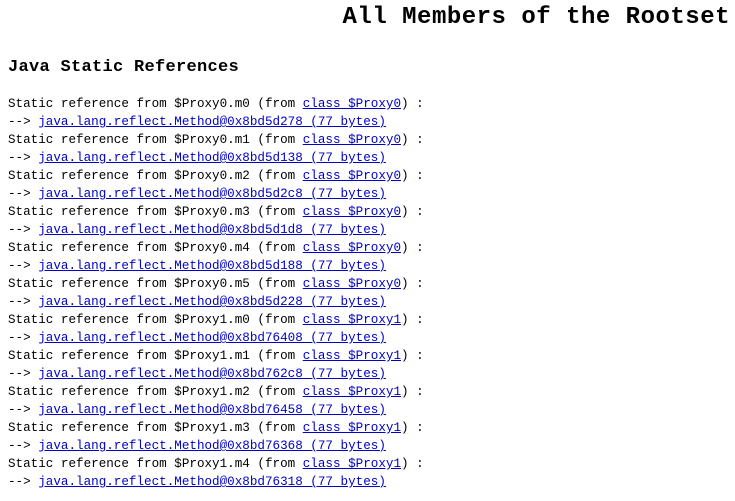 This screenshot has width=735, height=501. Describe the element at coordinates (212, 248) in the screenshot. I see `static-reference-source-name: $Proxy0.m4` at that location.